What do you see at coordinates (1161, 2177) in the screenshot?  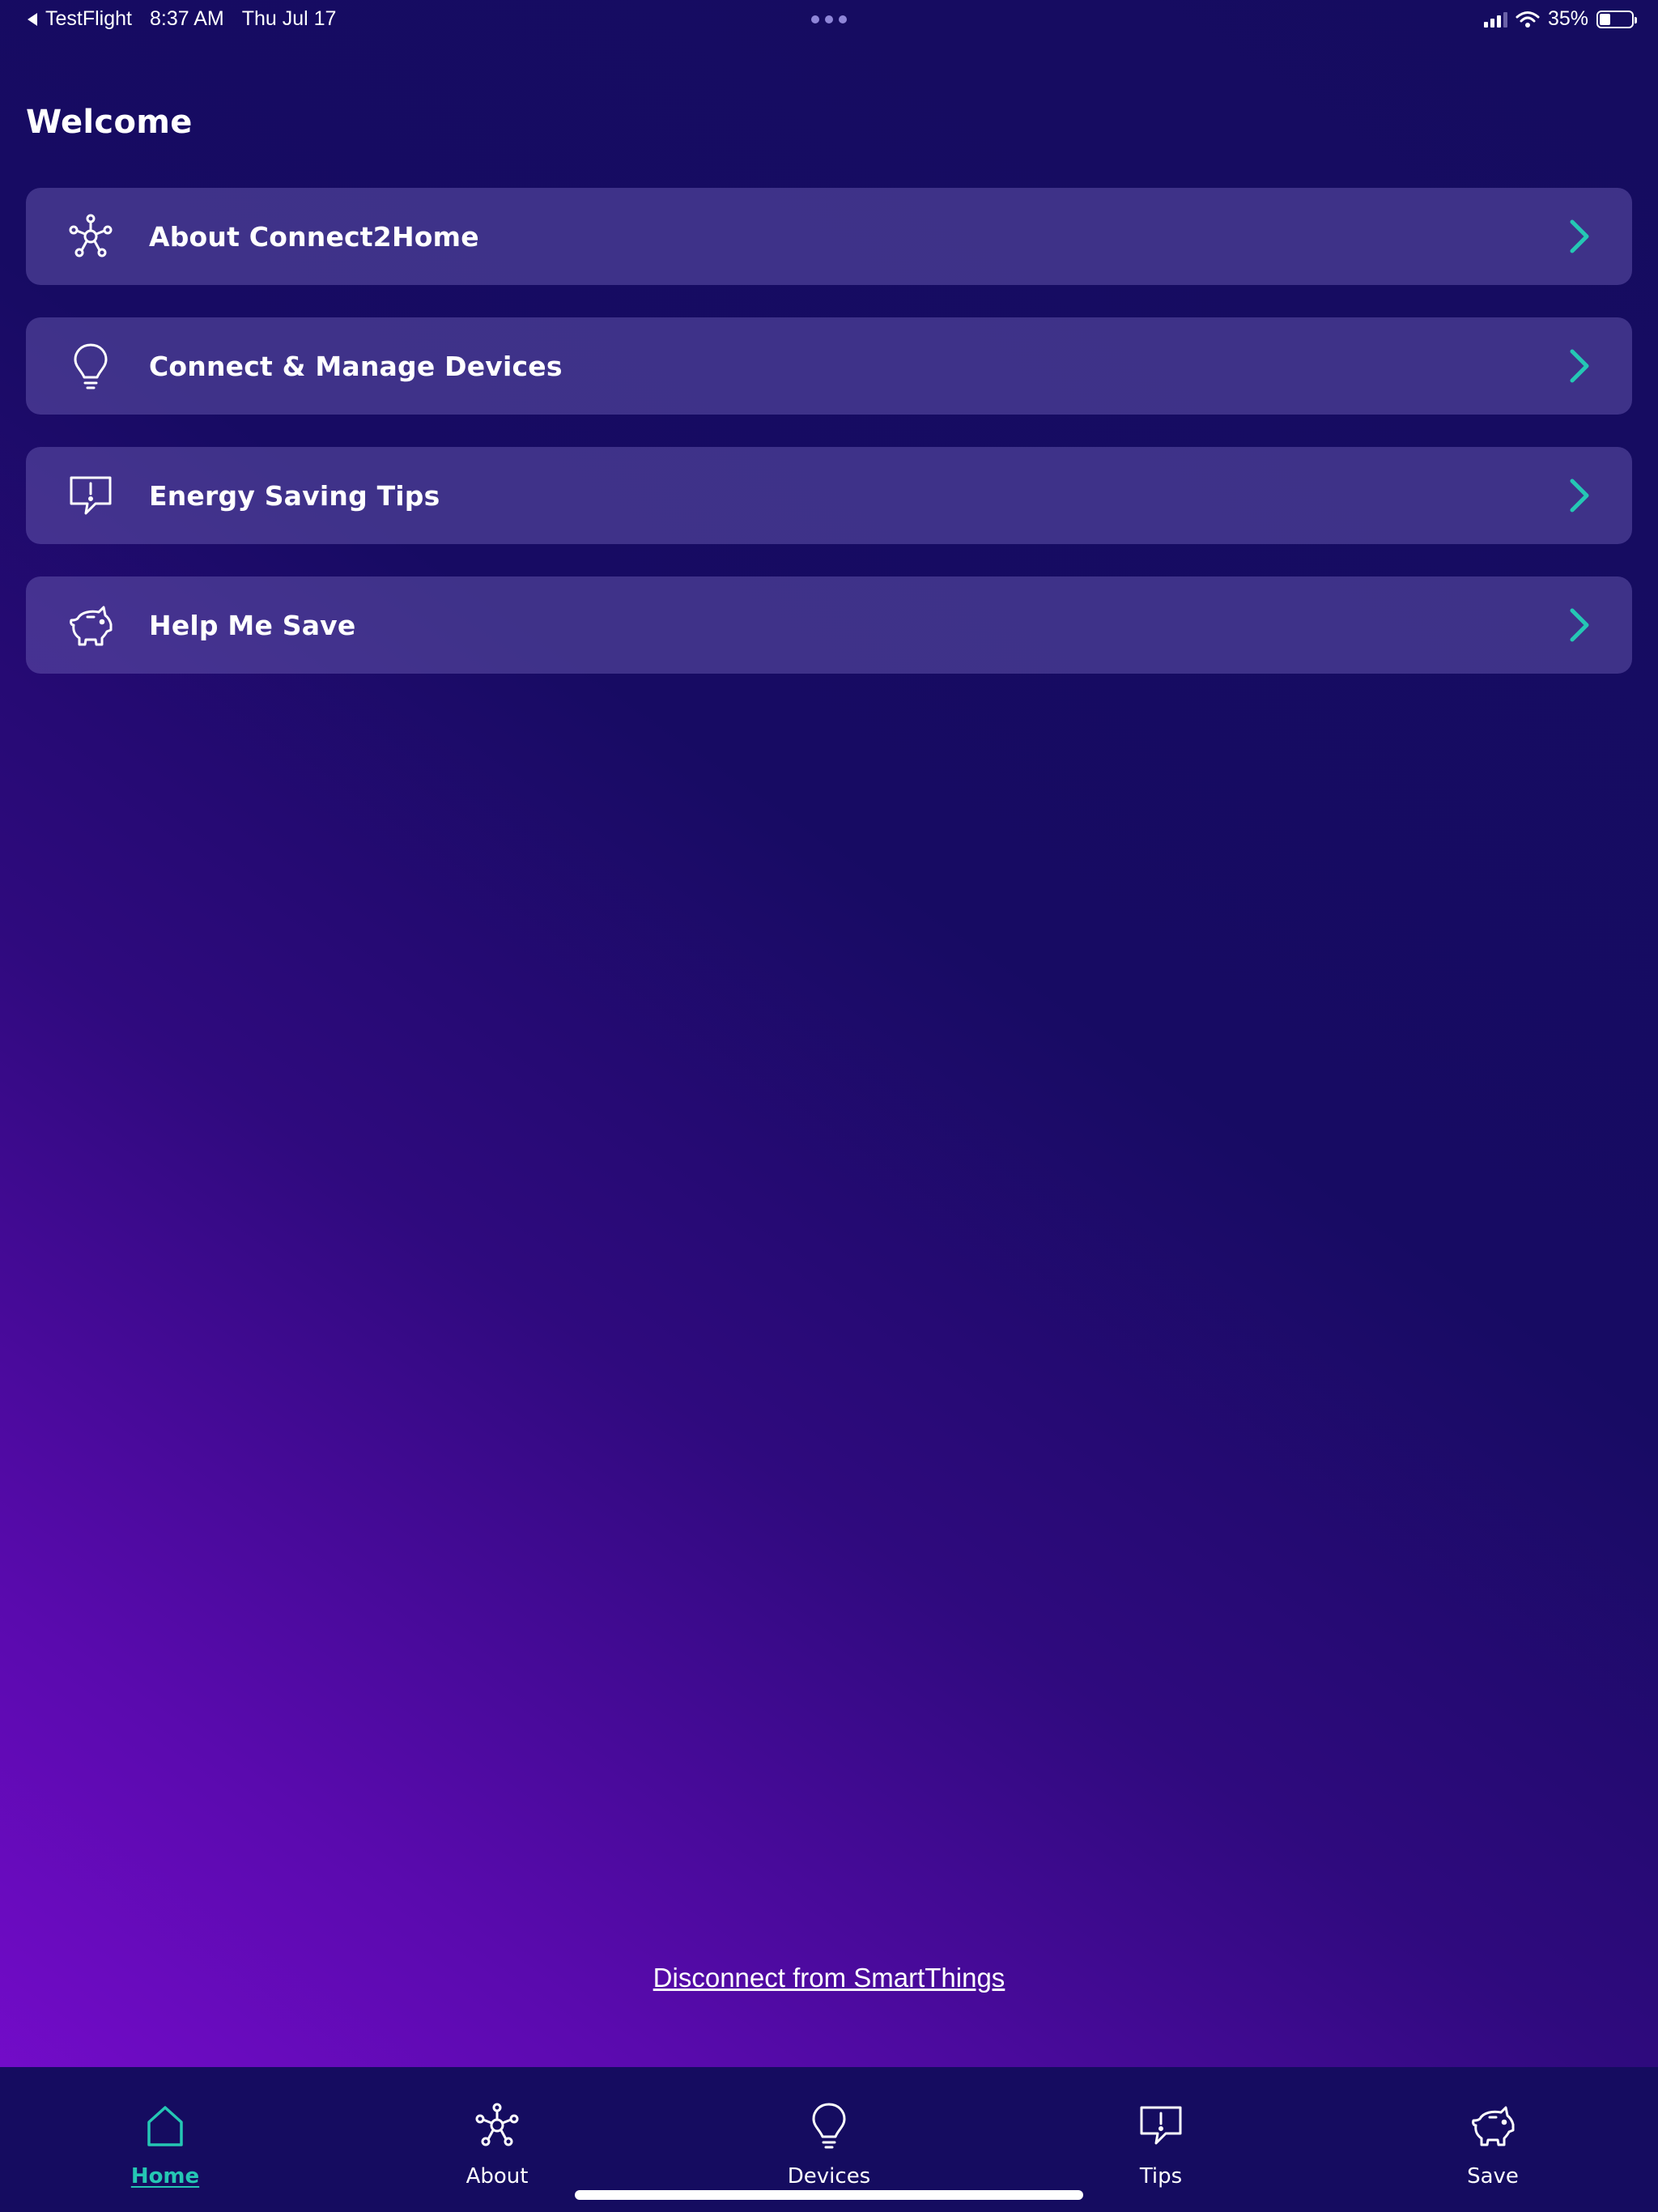 I see `tab-label: Tips` at bounding box center [1161, 2177].